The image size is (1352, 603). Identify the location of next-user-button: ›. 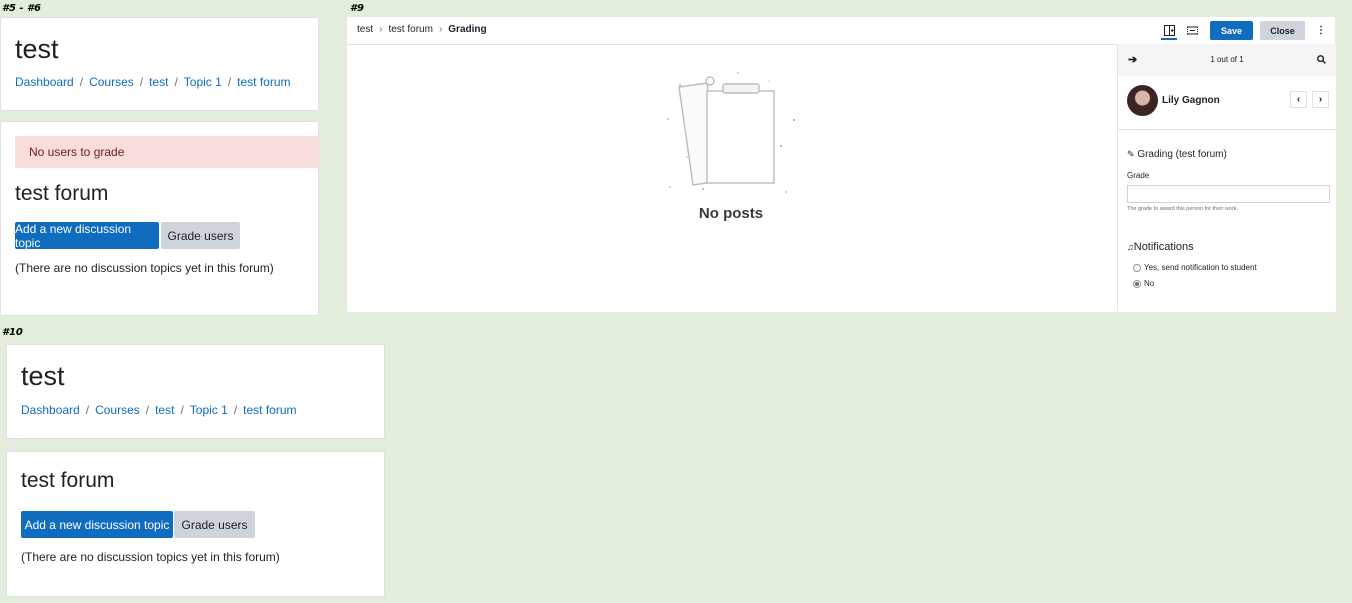
(1320, 99).